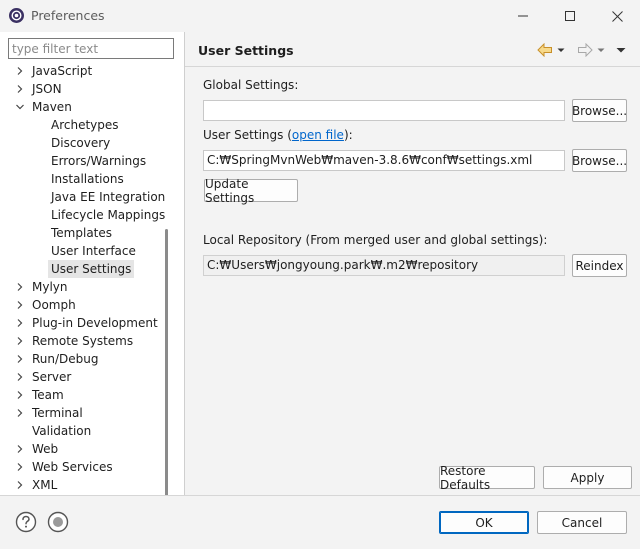 The image size is (640, 549). Describe the element at coordinates (47, 89) in the screenshot. I see `tree-item-label: JSON` at that location.